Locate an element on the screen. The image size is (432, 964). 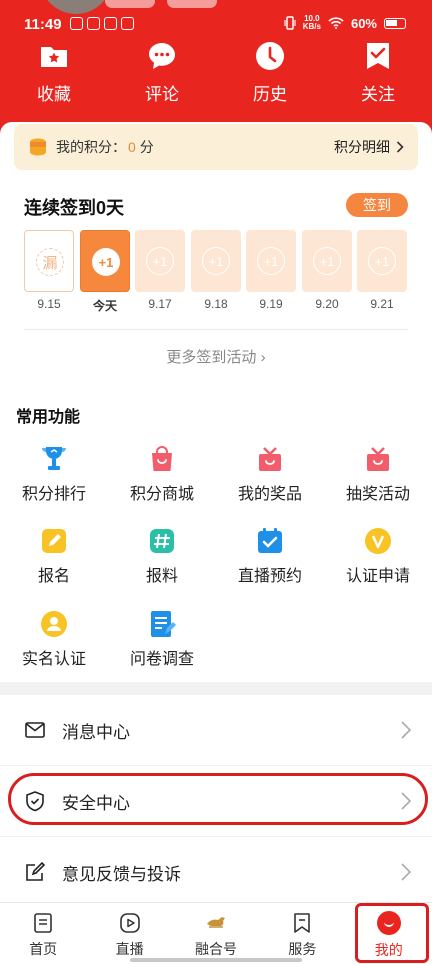
feedback-edit-icon is located at coordinates (36, 871).